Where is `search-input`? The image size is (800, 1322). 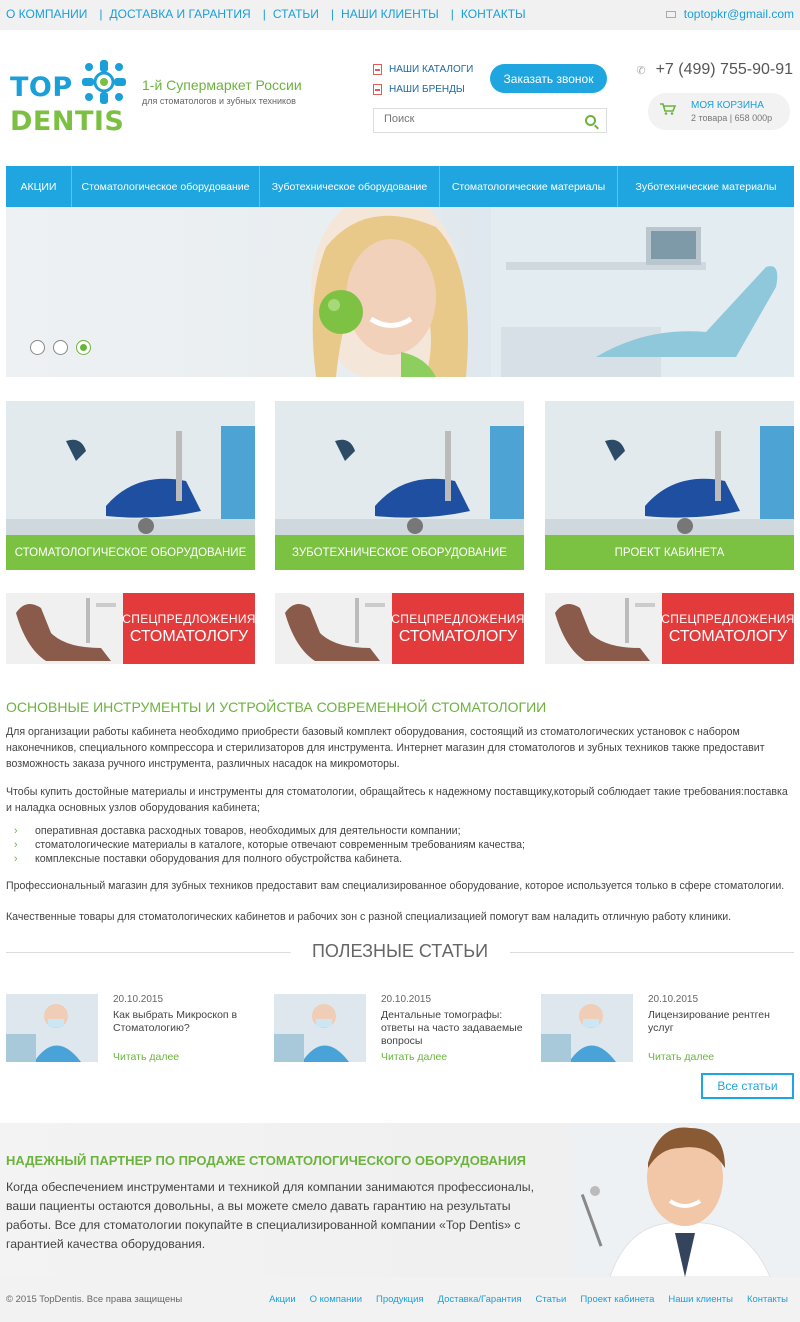 search-input is located at coordinates (479, 119).